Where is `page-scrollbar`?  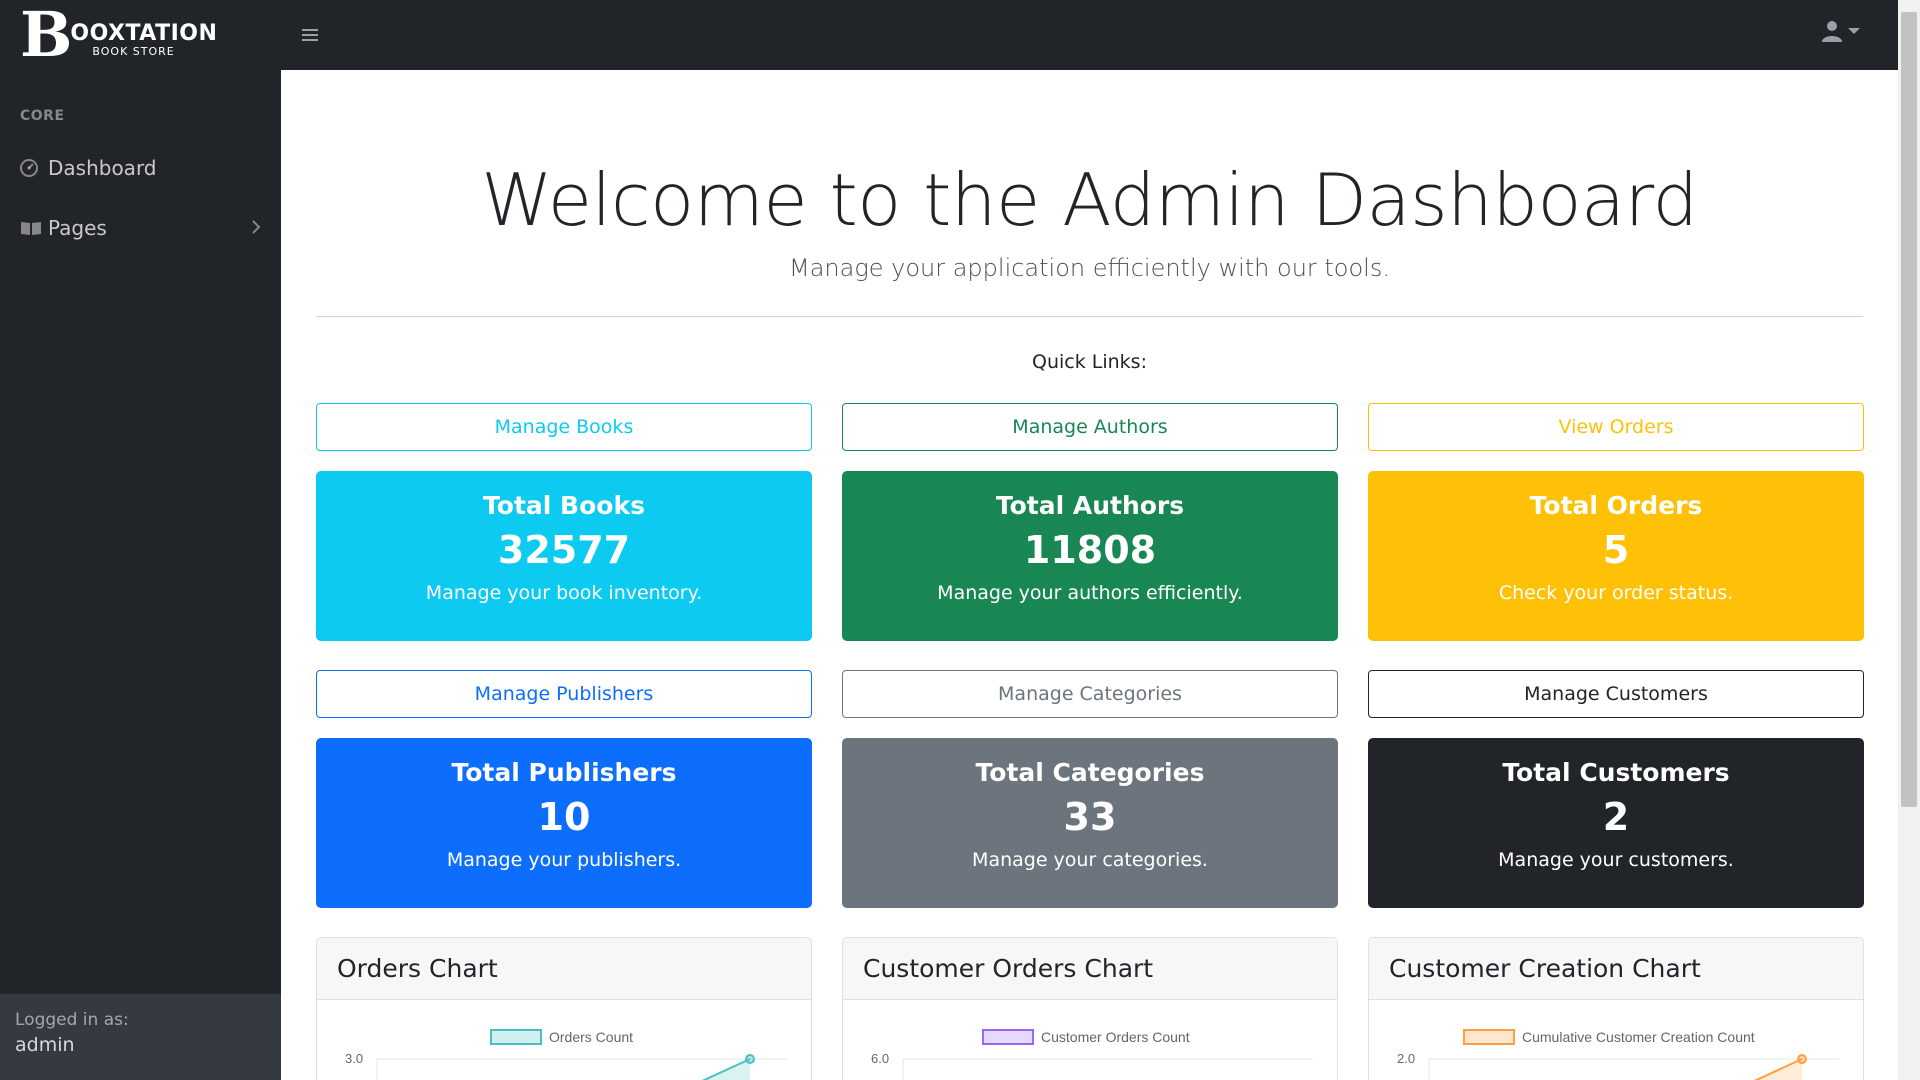 page-scrollbar is located at coordinates (1909, 540).